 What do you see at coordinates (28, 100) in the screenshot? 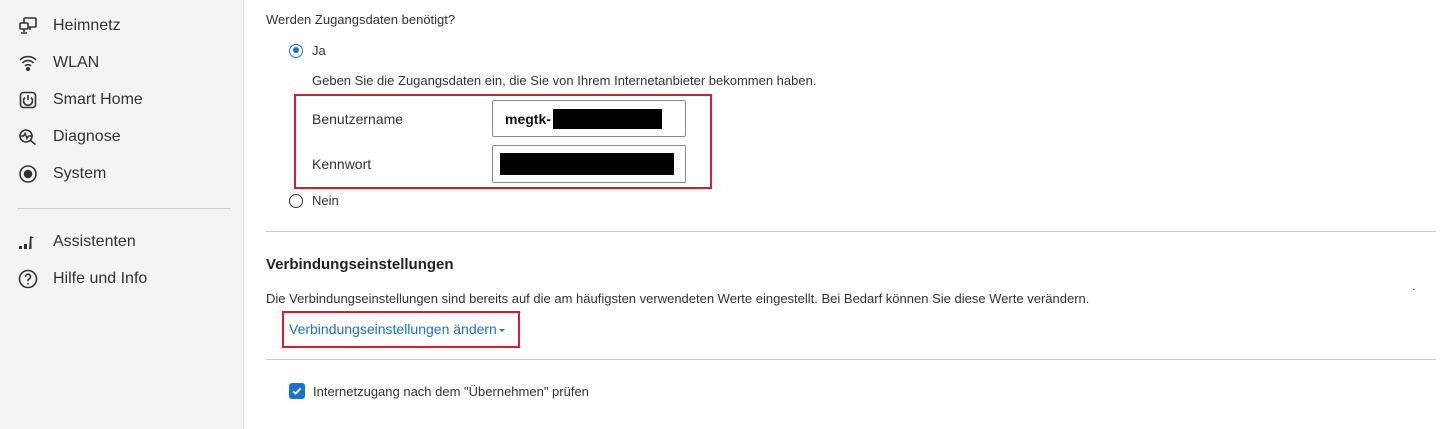
I see `smart-home-icon` at bounding box center [28, 100].